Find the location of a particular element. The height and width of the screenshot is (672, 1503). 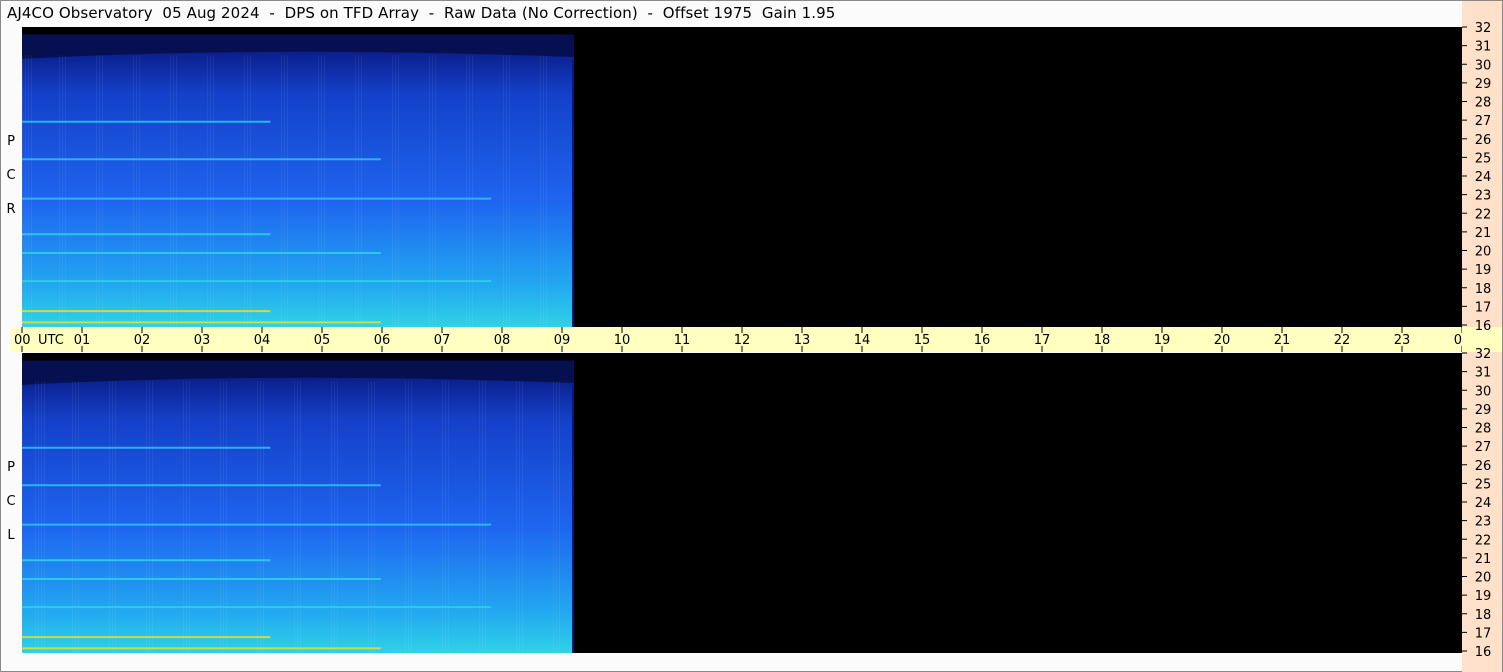

freq-tick-label: 28 is located at coordinates (1483, 103).